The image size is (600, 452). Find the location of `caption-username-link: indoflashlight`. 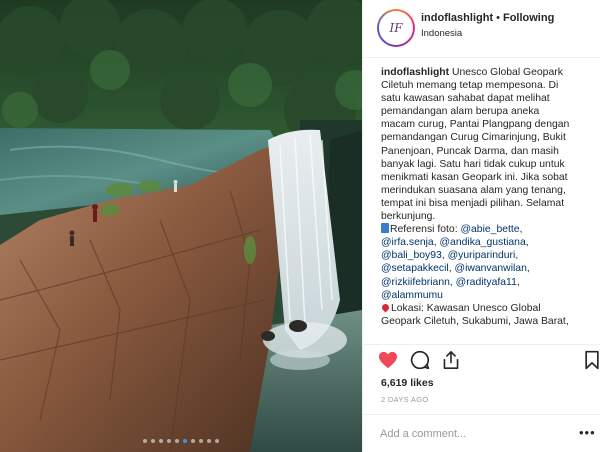

caption-username-link: indoflashlight is located at coordinates (415, 72).